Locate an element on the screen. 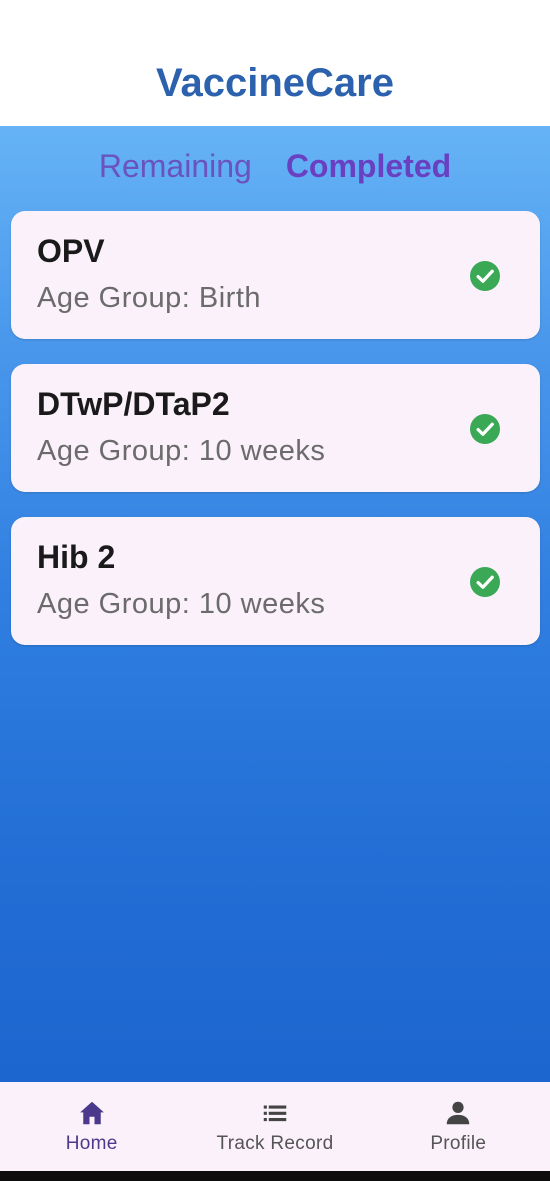 The height and width of the screenshot is (1181, 550). vaccine-card: OPV Age Group: Birth is located at coordinates (275, 275).